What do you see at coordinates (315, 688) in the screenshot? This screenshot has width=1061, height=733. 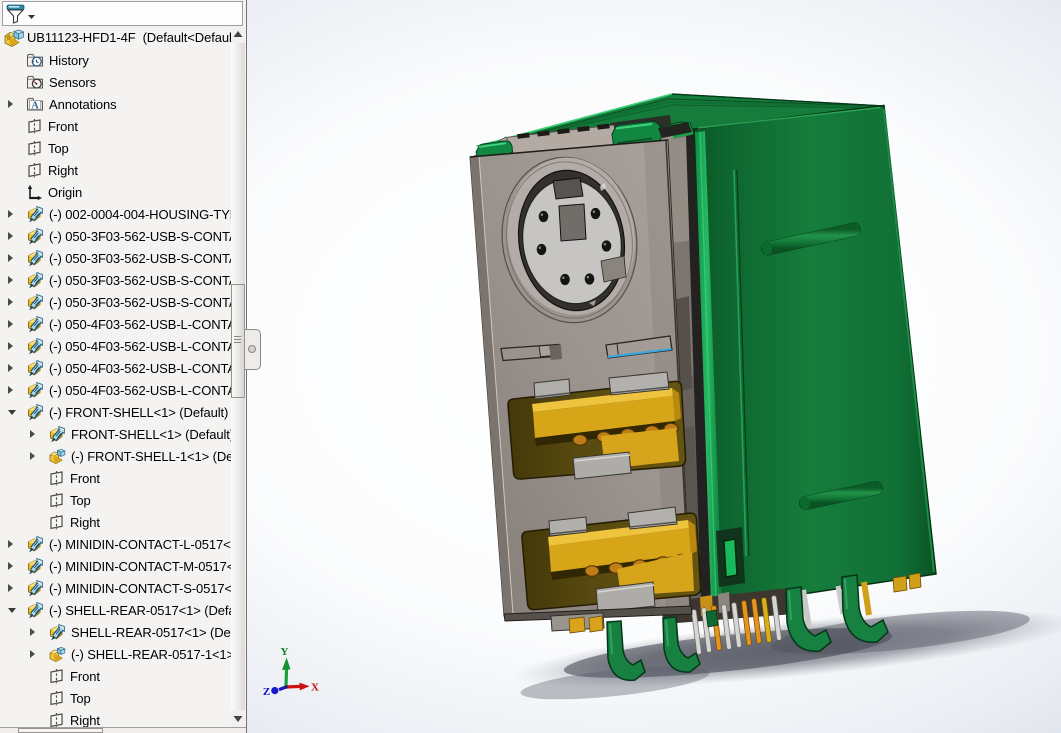 I see `svg-text: X` at bounding box center [315, 688].